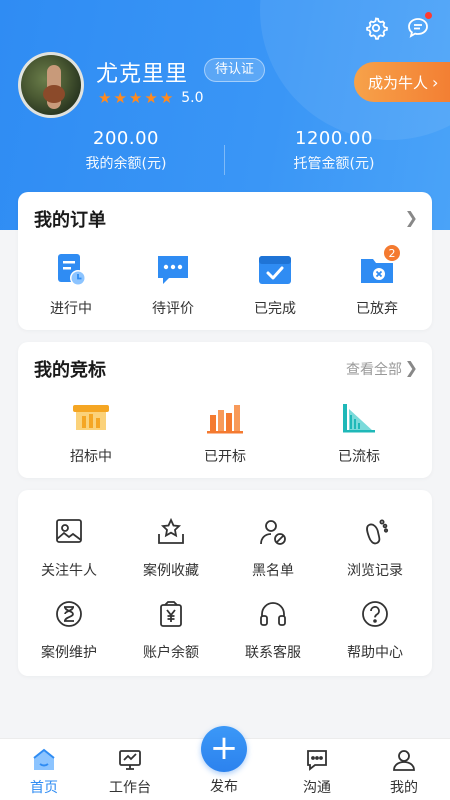  I want to click on order-completed: 已完成, so click(275, 284).